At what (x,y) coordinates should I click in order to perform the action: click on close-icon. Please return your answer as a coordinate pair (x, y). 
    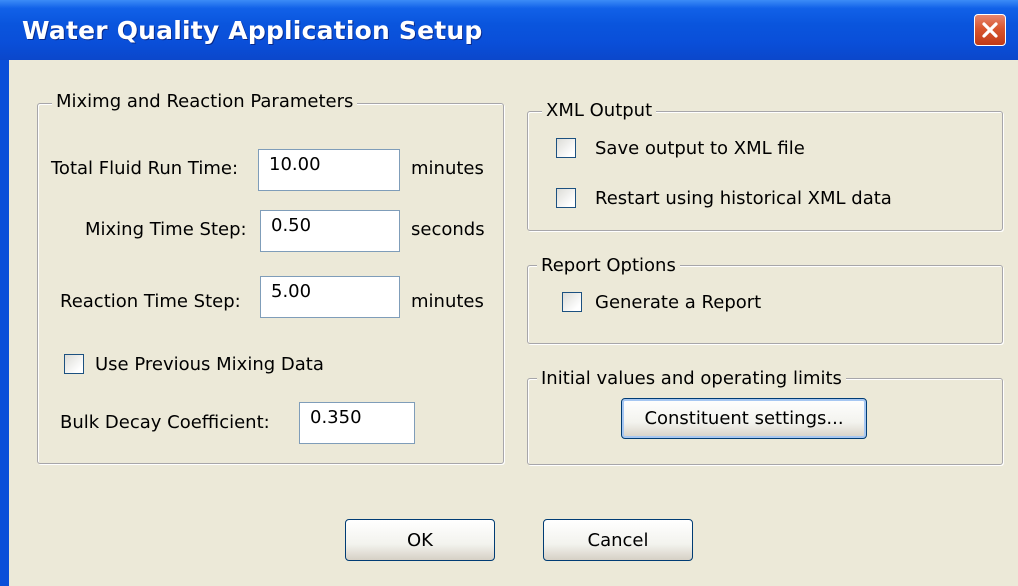
    Looking at the image, I should click on (990, 30).